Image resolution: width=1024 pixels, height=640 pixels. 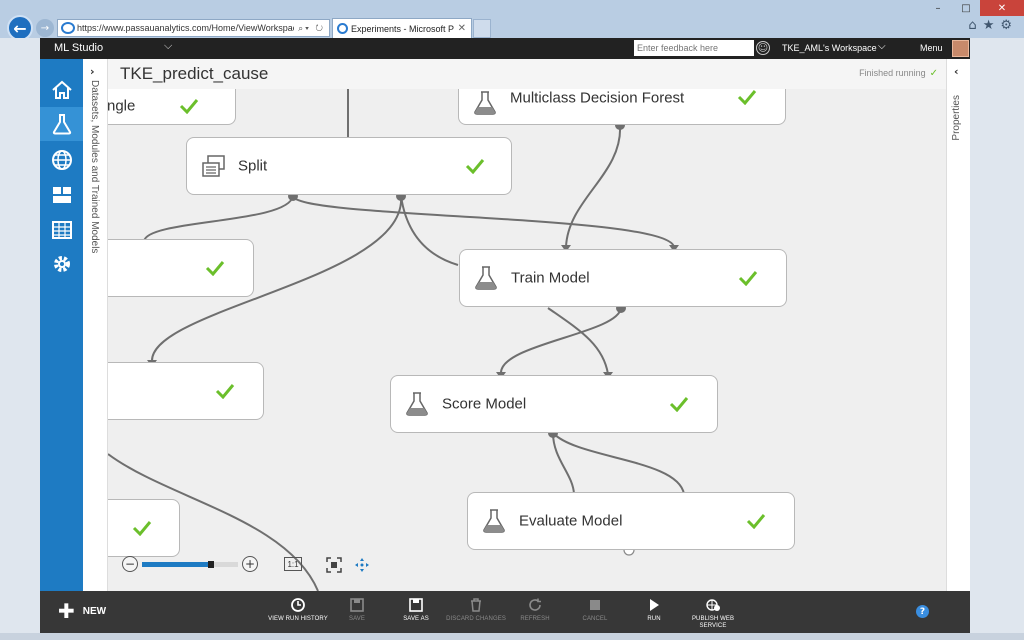 I want to click on nav-settings, so click(x=61, y=264).